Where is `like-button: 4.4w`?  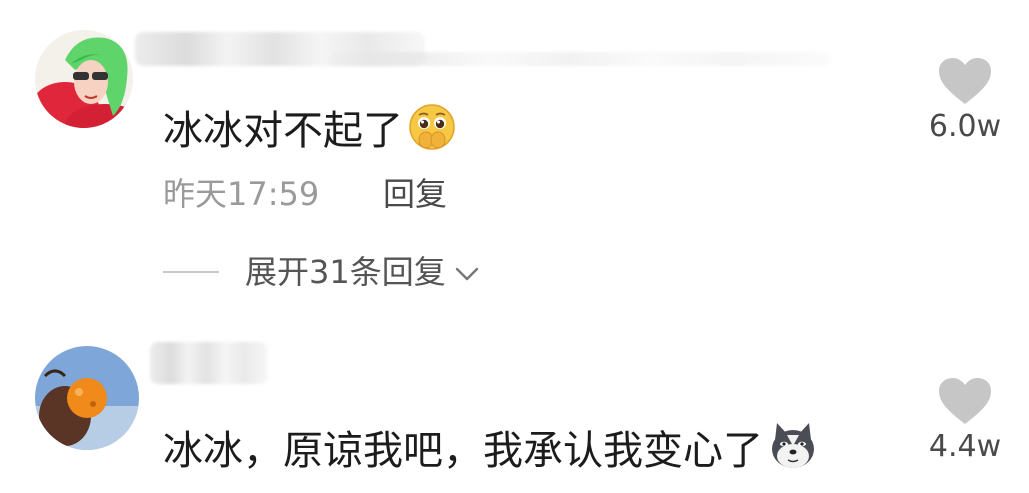 like-button: 4.4w is located at coordinates (965, 419).